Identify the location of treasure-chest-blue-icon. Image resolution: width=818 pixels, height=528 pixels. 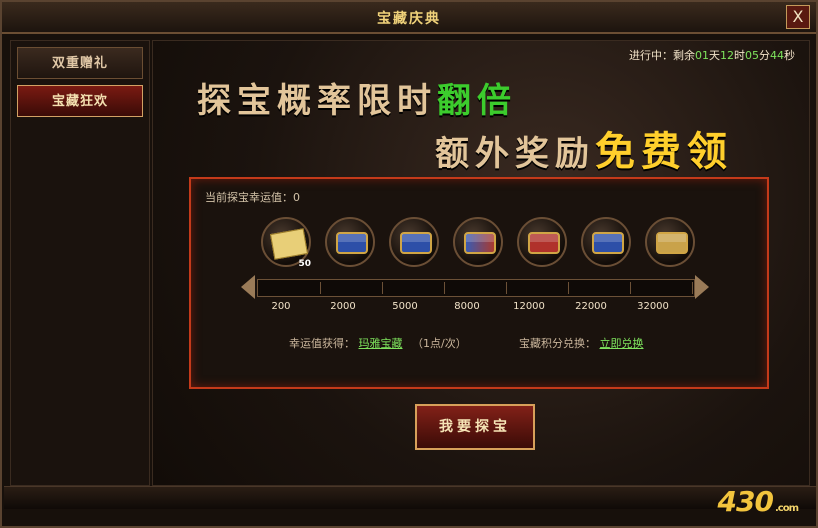
(414, 242).